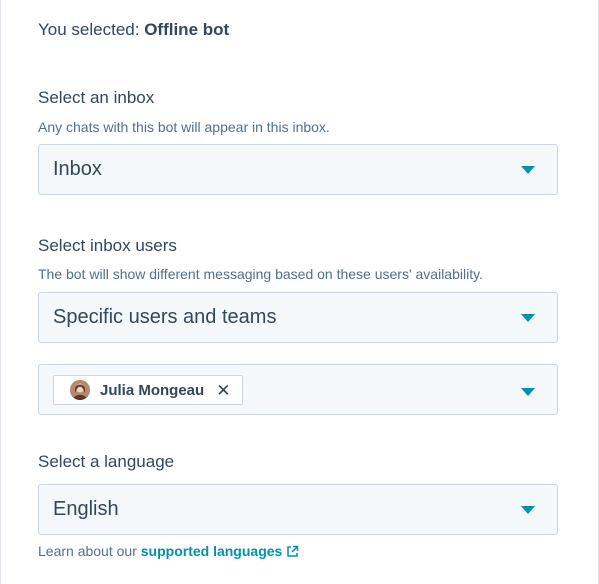 This screenshot has width=599, height=584. Describe the element at coordinates (292, 553) in the screenshot. I see `external-link-icon` at that location.